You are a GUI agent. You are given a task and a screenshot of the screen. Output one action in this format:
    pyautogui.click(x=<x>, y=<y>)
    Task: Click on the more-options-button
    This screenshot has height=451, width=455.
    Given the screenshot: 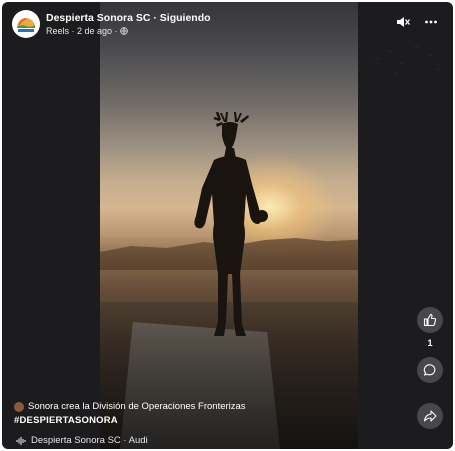 What is the action you would take?
    pyautogui.click(x=431, y=22)
    